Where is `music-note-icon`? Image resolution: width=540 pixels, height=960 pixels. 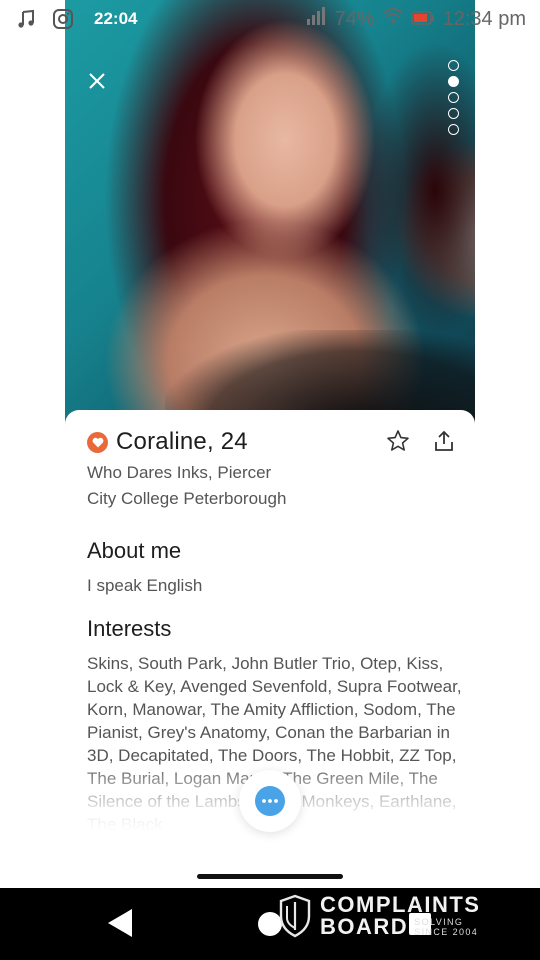 music-note-icon is located at coordinates (27, 19).